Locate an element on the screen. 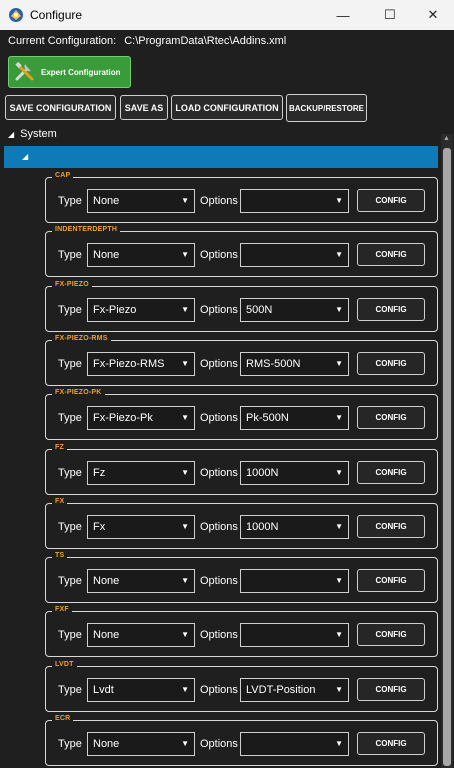 The width and height of the screenshot is (454, 768). sensor-group-indenterdepth: INDENTERDEPTH Type None ▼ Options ▼ CONFIG is located at coordinates (241, 251).